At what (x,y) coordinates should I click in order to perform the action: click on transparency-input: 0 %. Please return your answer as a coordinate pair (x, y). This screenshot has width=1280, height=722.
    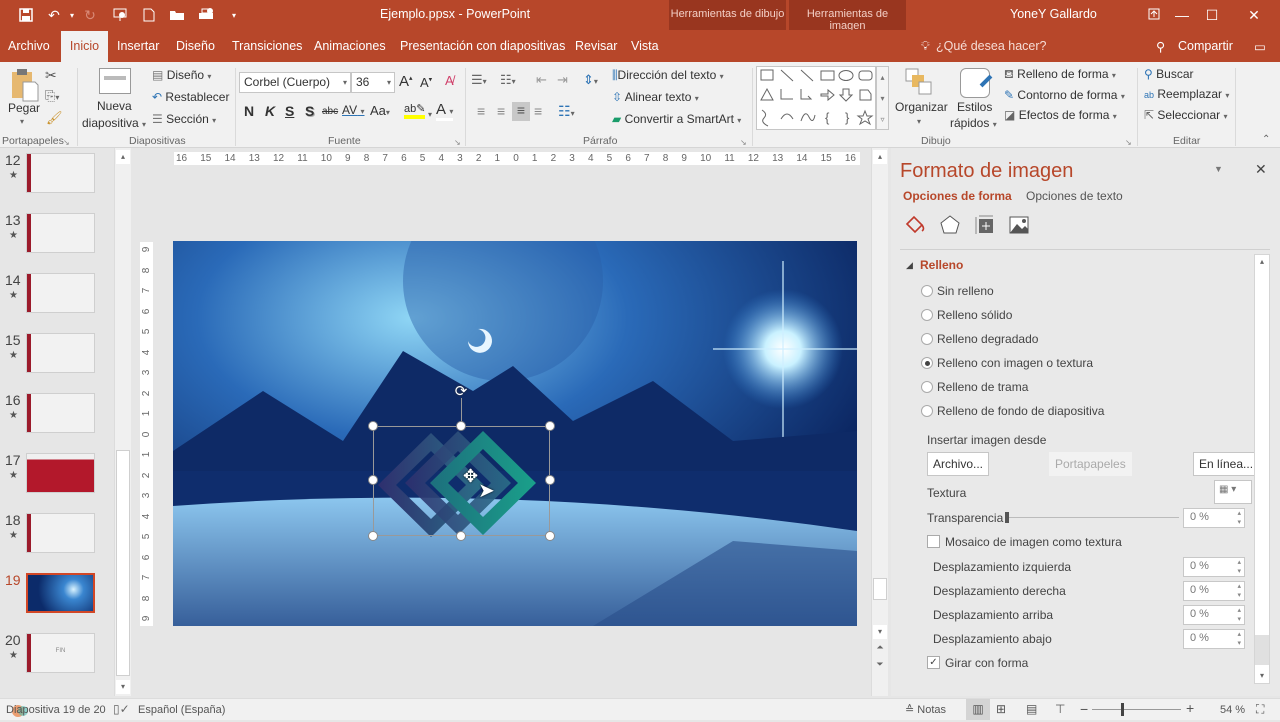
    Looking at the image, I should click on (1214, 518).